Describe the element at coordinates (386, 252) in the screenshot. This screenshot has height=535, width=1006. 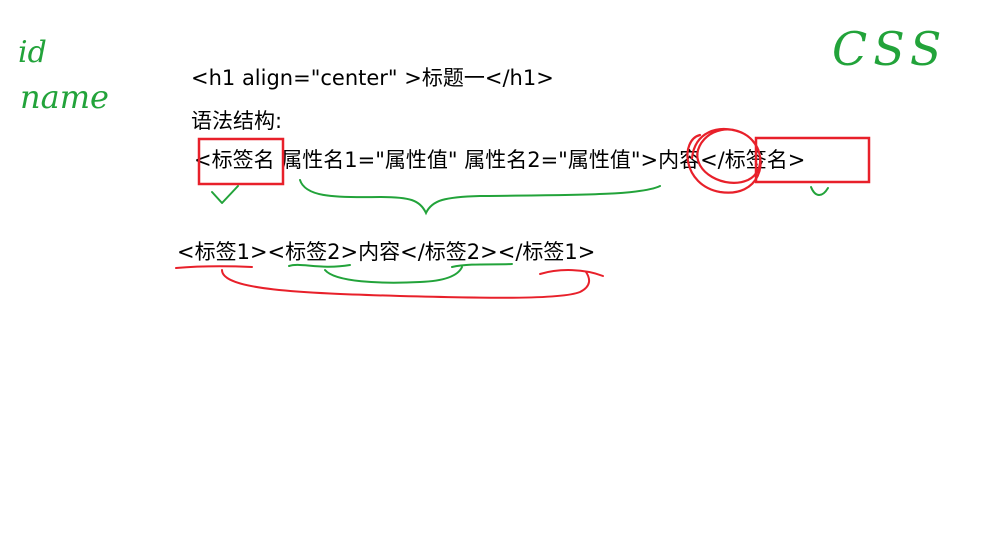
I see `nested-tags-example: <标签1><标签2>内容</标签2></标签1>` at that location.